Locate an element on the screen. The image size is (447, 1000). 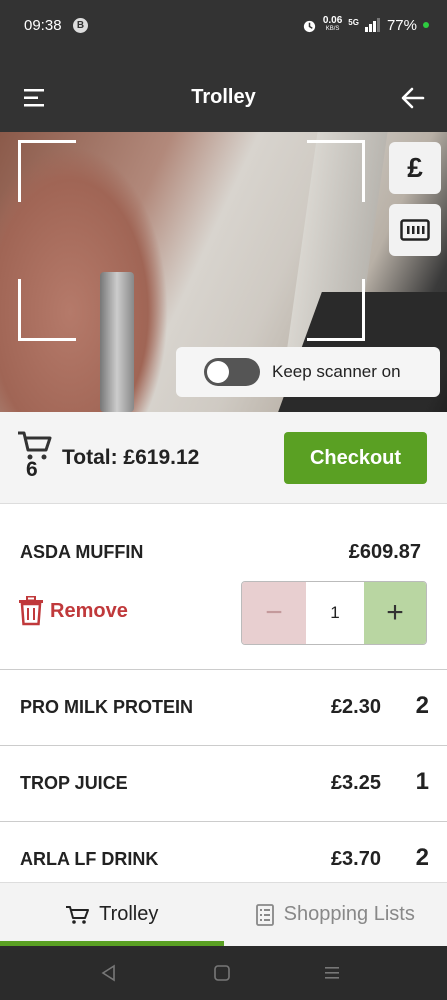
battery-dot-icon is located at coordinates (426, 25).